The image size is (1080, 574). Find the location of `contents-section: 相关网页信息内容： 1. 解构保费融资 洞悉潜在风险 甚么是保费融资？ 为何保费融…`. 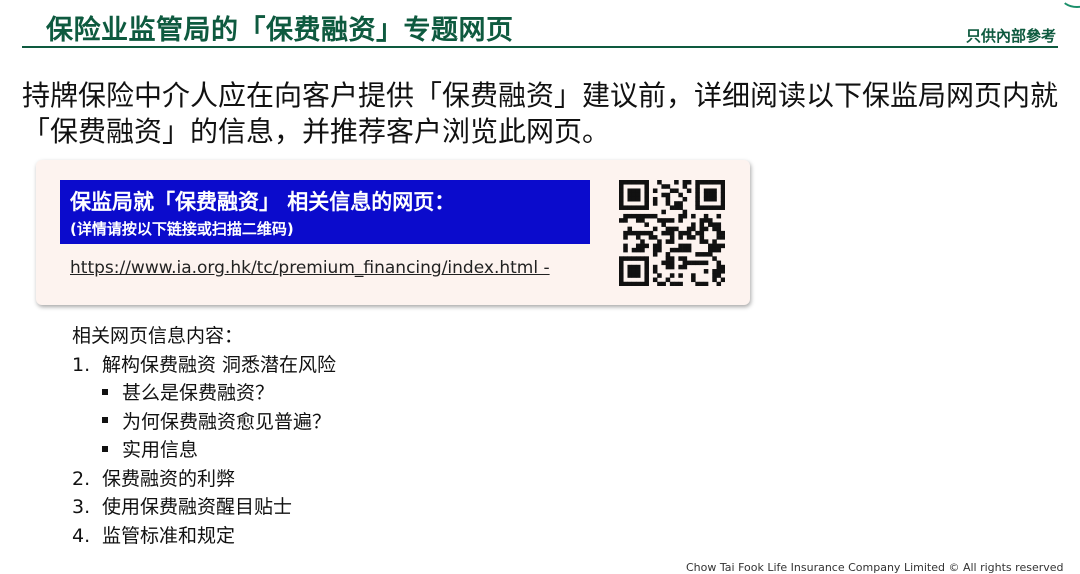

contents-section: 相关网页信息内容： 1. 解构保费融资 洞悉潜在风险 甚么是保费融资？ 为何保费融… is located at coordinates (204, 436).